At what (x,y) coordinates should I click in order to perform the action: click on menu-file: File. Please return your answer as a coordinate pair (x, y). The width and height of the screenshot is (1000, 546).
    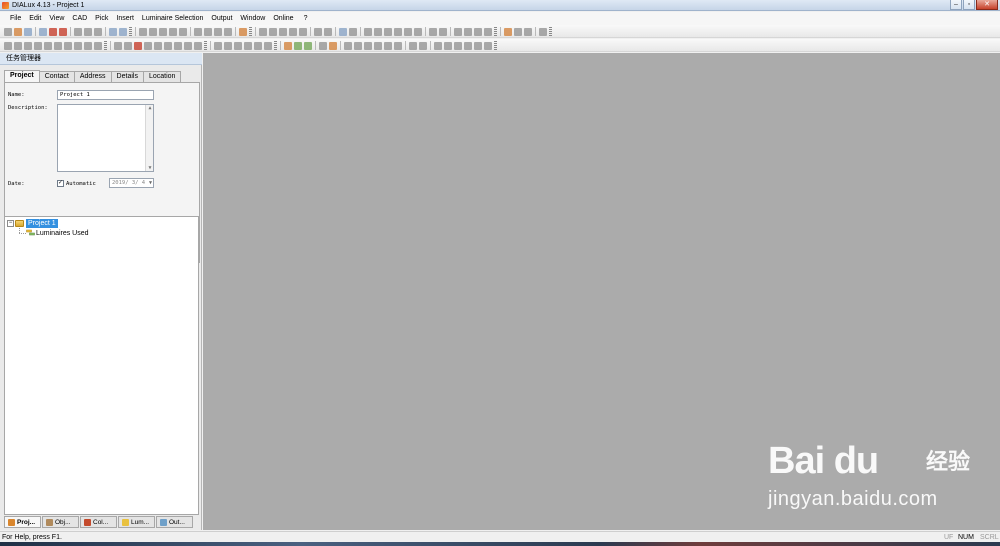
    Looking at the image, I should click on (15, 18).